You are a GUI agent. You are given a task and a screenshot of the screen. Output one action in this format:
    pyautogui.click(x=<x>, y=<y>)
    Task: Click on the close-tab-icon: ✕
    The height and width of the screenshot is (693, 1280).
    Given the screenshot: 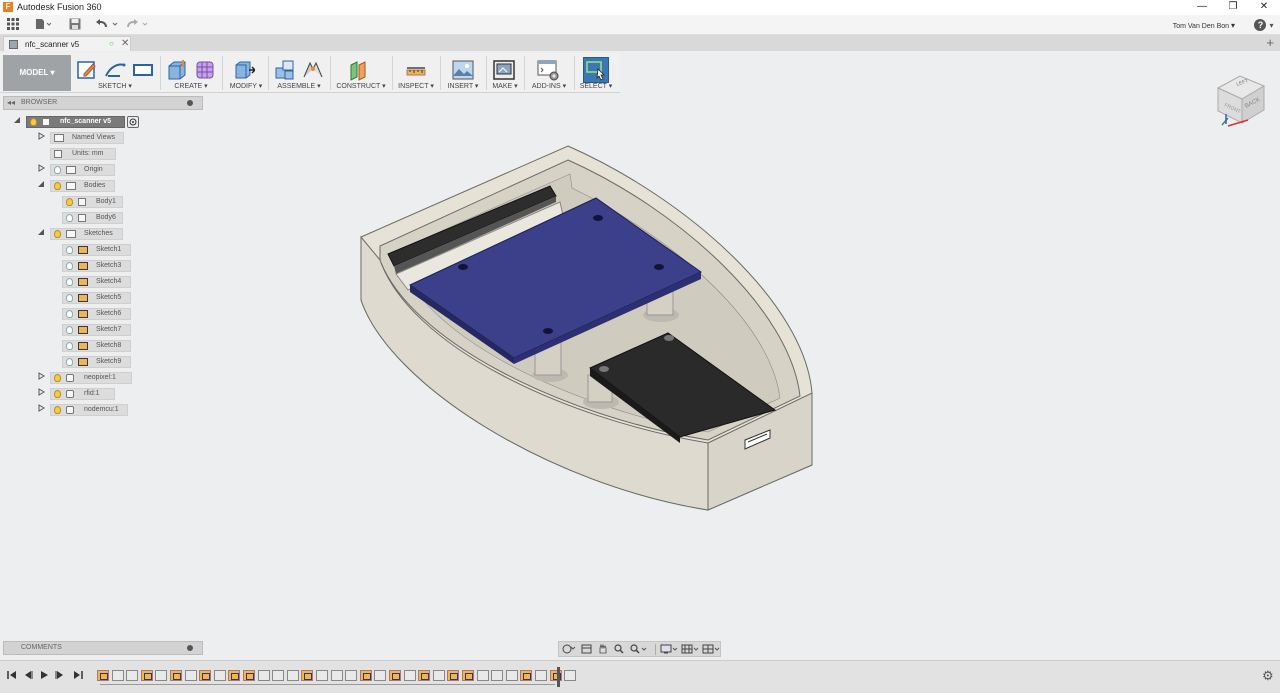 What is the action you would take?
    pyautogui.click(x=125, y=43)
    